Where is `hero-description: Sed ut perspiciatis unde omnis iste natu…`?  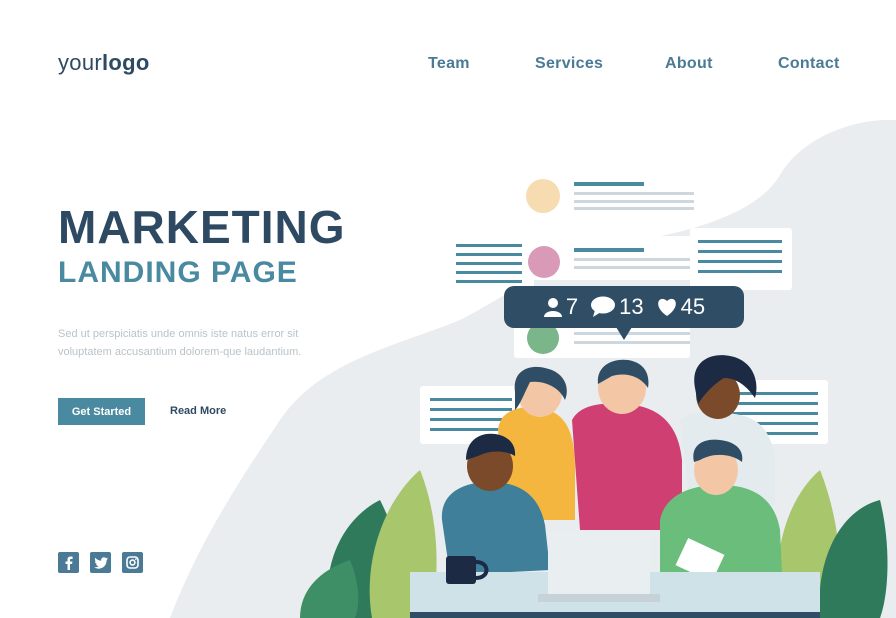 hero-description: Sed ut perspiciatis unde omnis iste natu… is located at coordinates (180, 343).